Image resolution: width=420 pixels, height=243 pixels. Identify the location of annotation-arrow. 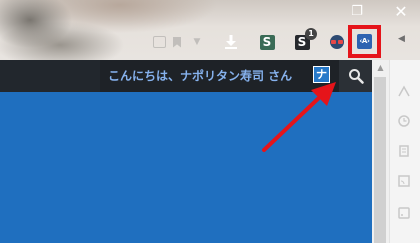
(299, 117).